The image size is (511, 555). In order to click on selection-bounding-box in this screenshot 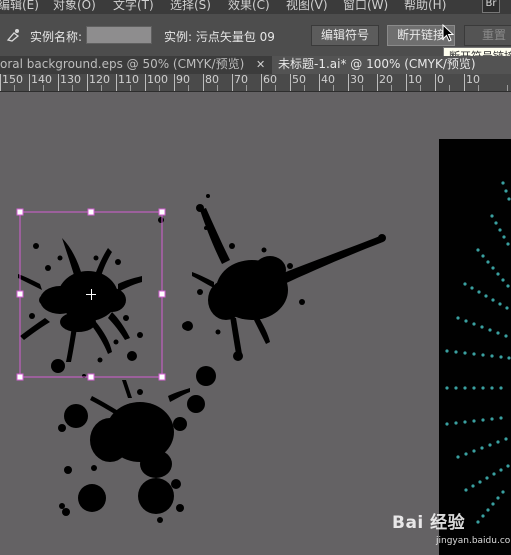, I will do `click(91, 294)`.